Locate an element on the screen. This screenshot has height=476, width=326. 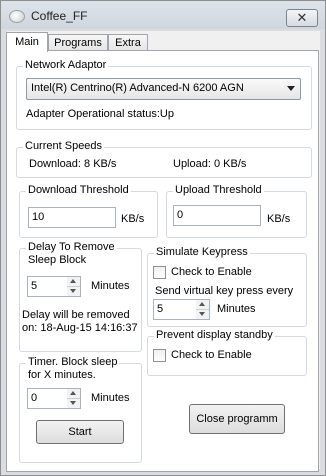
download-threshold-value: 10 is located at coordinates (38, 217).